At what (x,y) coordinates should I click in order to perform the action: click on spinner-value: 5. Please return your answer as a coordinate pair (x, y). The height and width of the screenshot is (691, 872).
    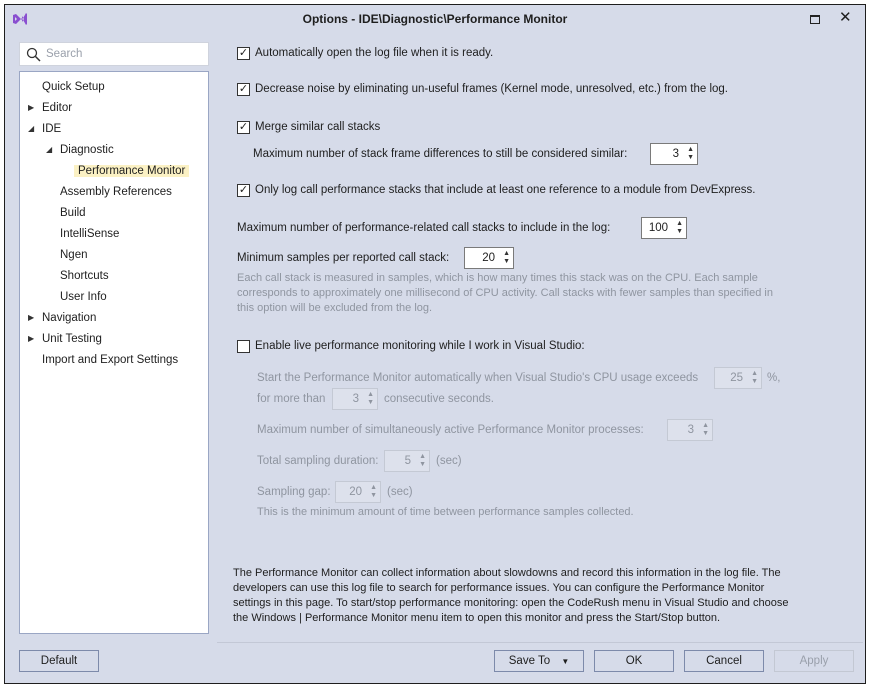
    Looking at the image, I should click on (407, 461).